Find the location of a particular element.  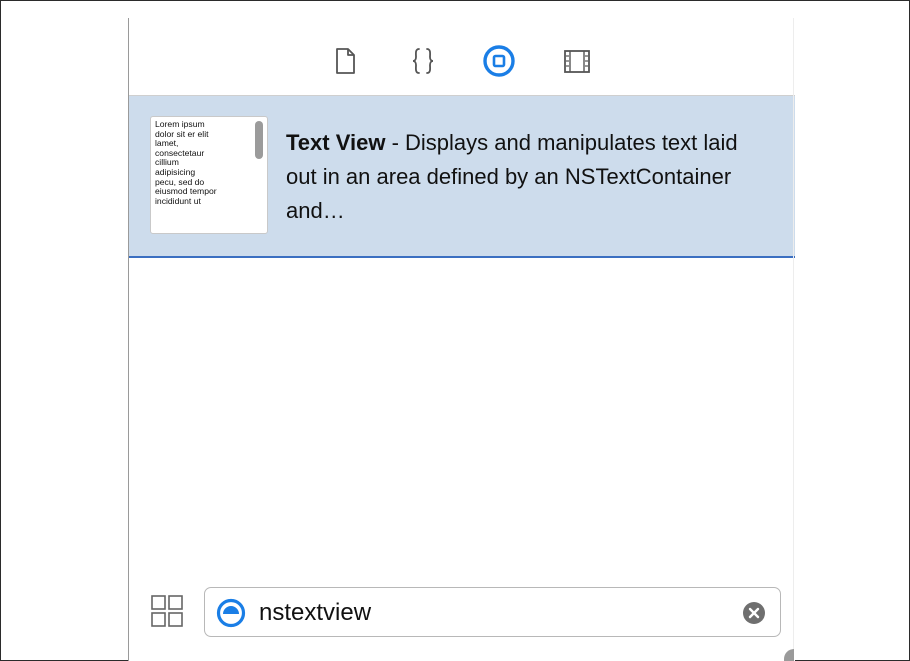

media-library-icon is located at coordinates (577, 61).